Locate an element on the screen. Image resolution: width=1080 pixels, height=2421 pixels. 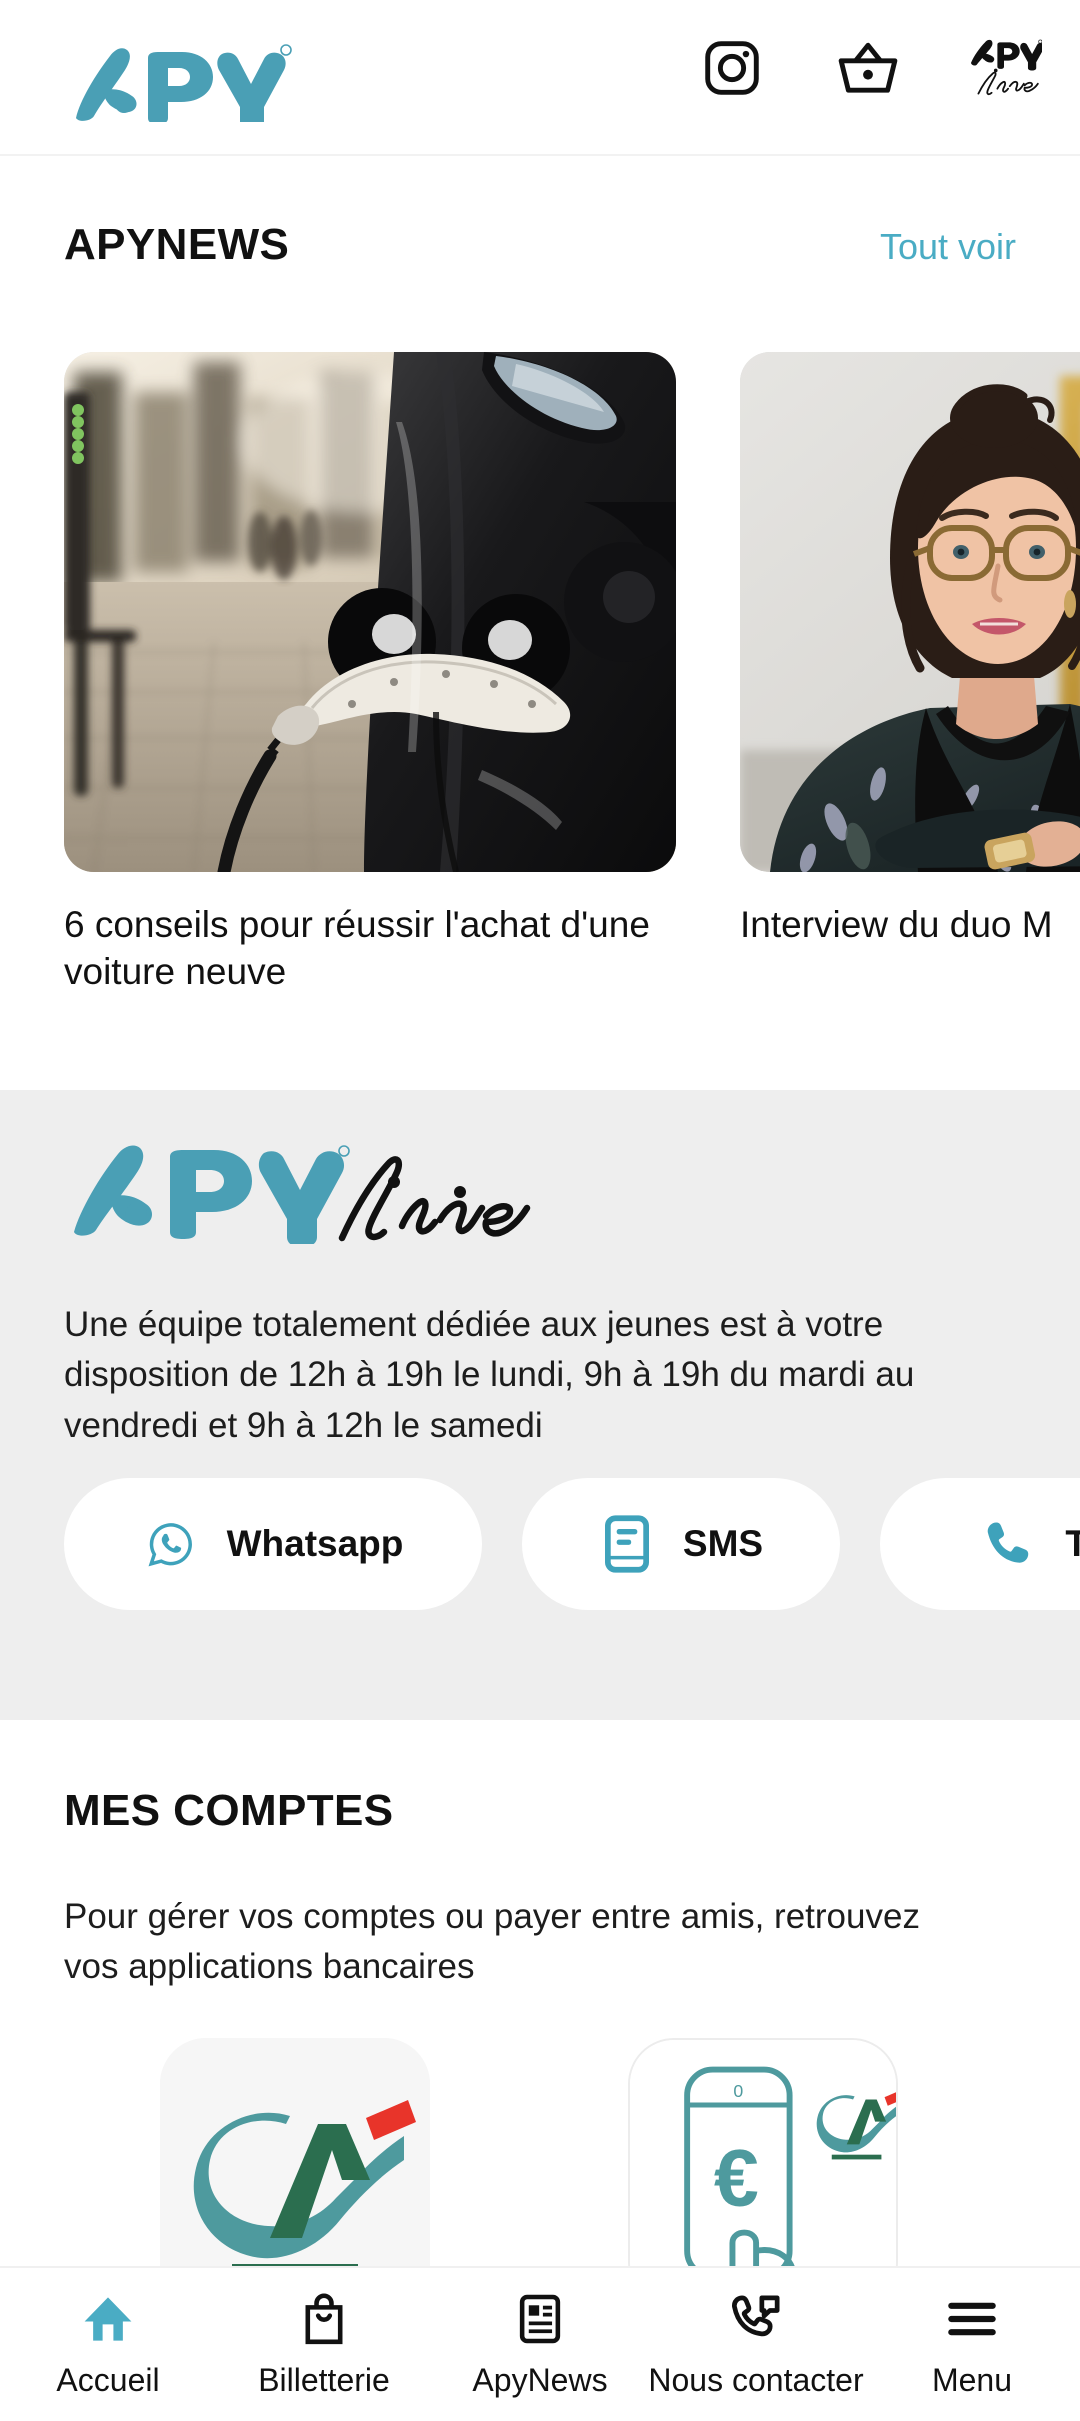
phone-icon is located at coordinates (1009, 1544).